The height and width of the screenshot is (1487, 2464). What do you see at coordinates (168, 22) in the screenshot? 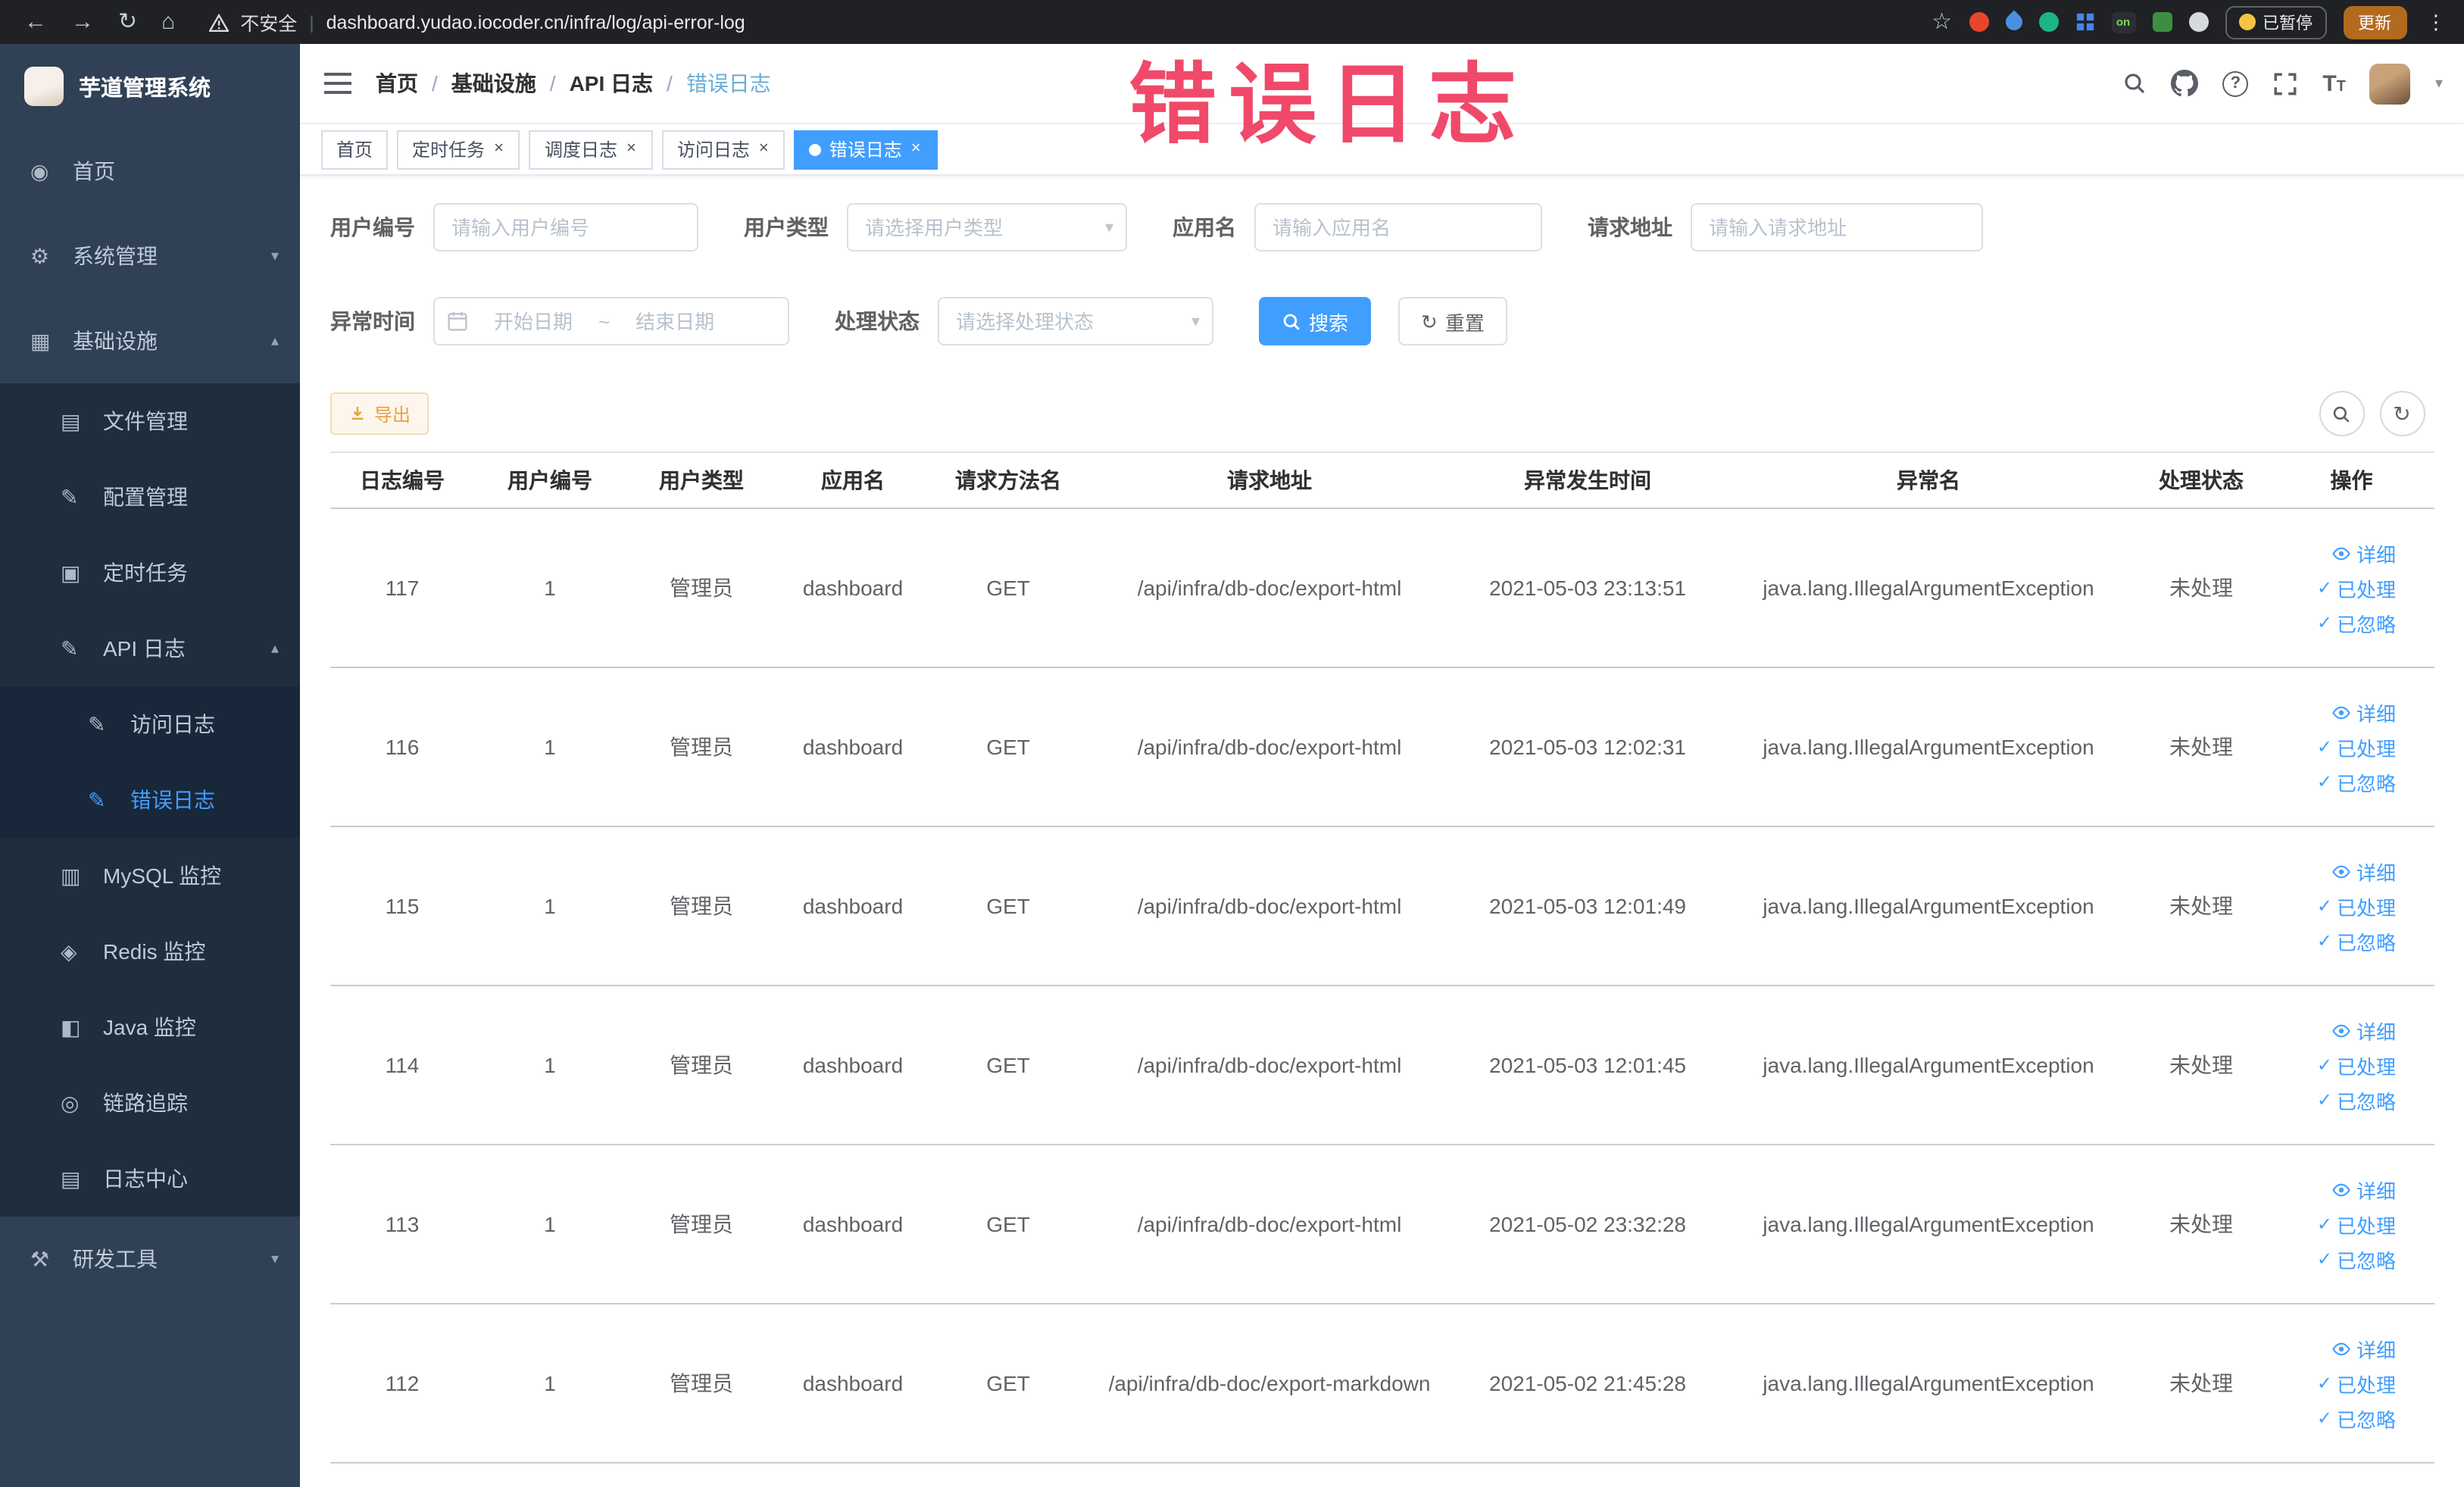
I see `browser-home-icon: ⌂` at bounding box center [168, 22].